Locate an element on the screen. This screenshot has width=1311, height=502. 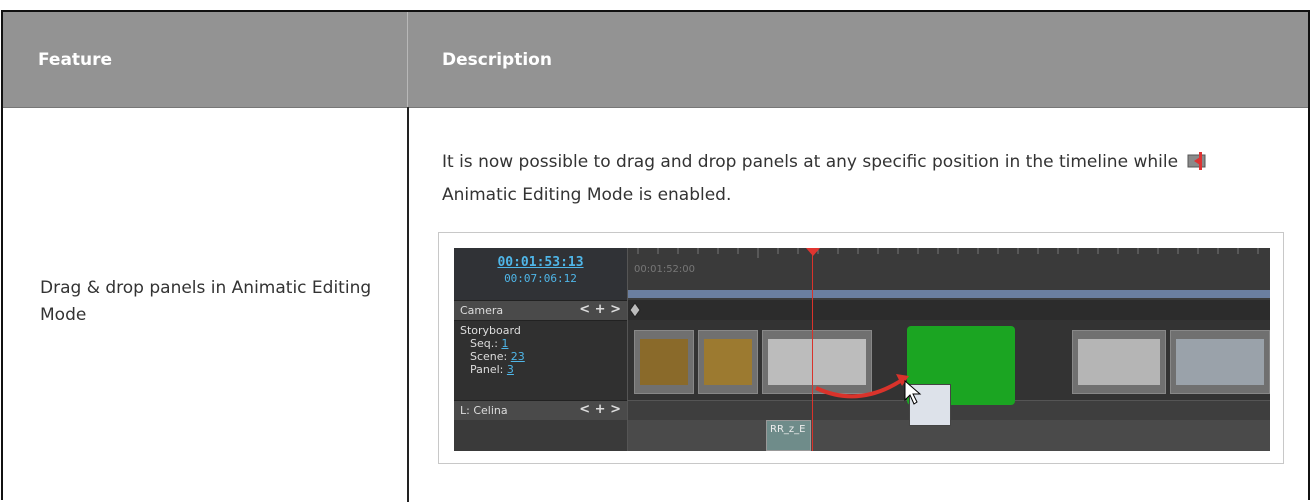
description-text-after: Animatic Editing Mode is enabled. is located at coordinates (587, 195).